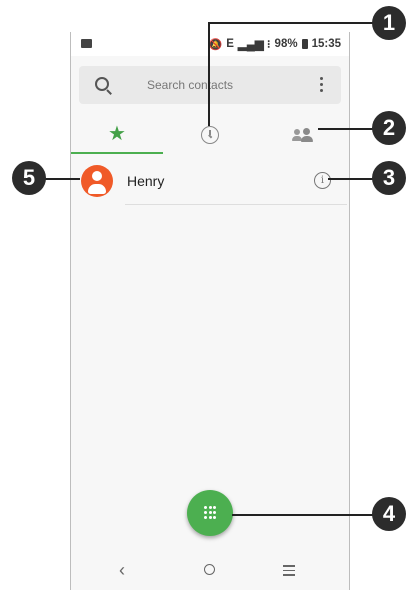 The image size is (414, 590). What do you see at coordinates (289, 570) in the screenshot?
I see `recent-apps-icon` at bounding box center [289, 570].